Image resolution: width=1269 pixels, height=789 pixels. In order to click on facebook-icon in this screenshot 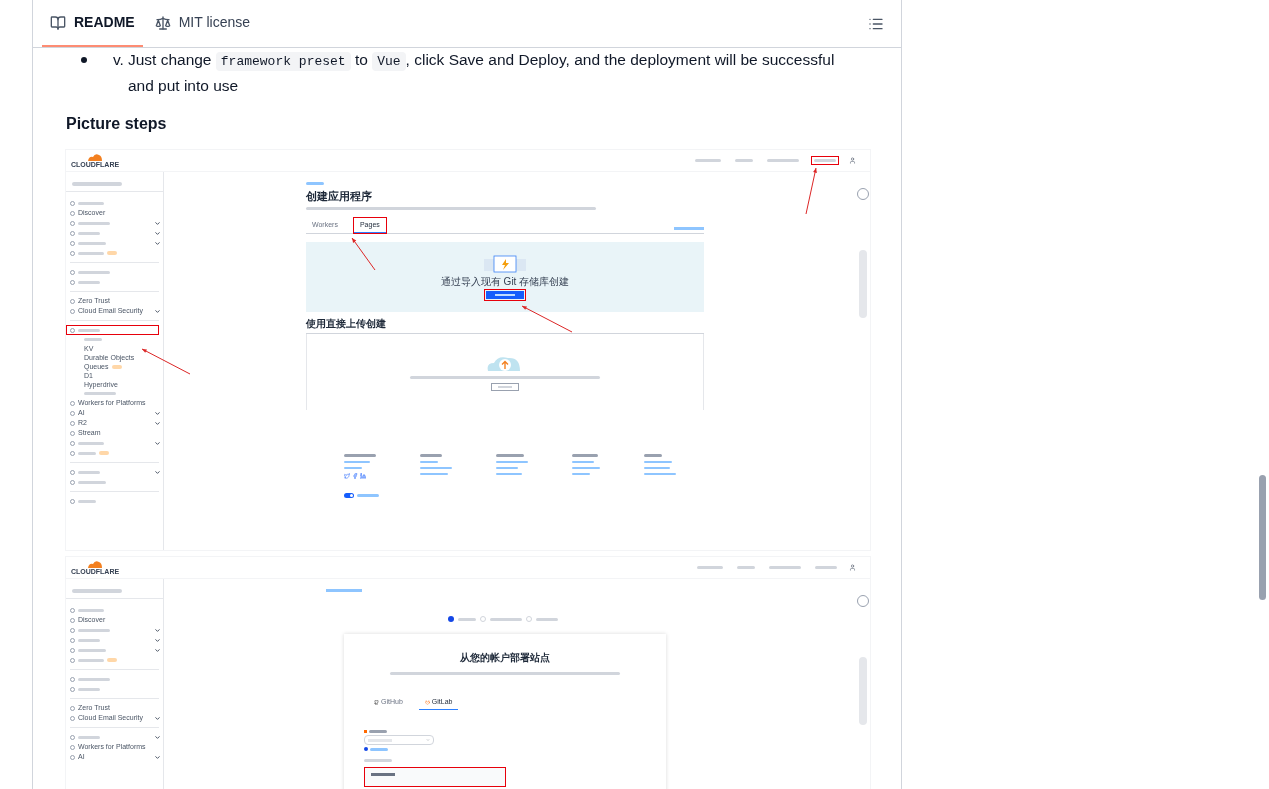, I will do `click(355, 476)`.